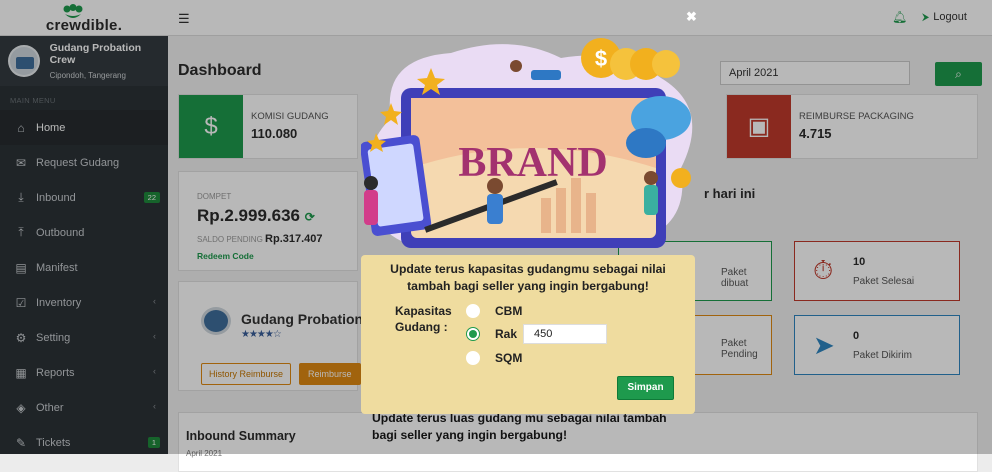  Describe the element at coordinates (645, 388) in the screenshot. I see `simpan-button: Simpan` at that location.